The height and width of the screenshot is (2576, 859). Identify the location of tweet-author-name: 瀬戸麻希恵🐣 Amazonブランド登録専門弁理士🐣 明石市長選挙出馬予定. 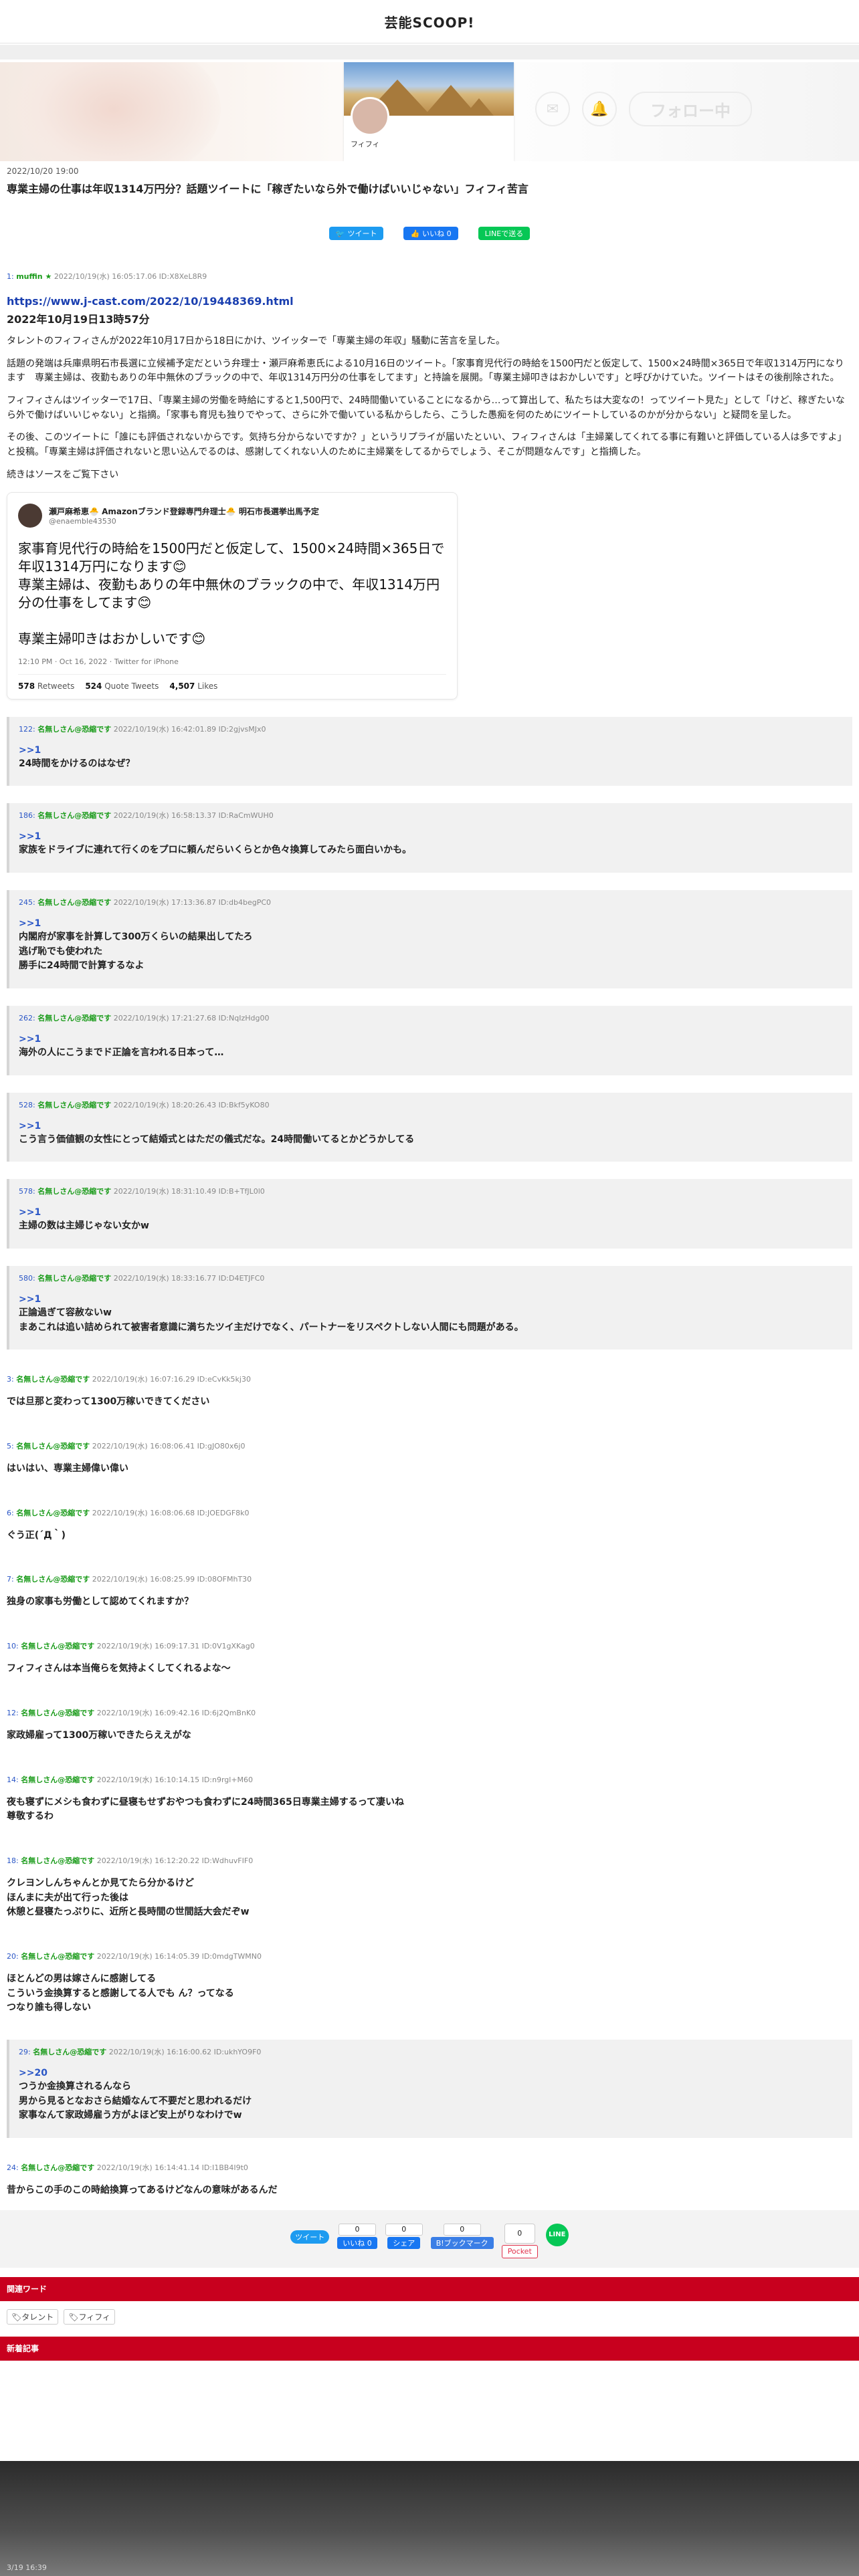
(184, 511).